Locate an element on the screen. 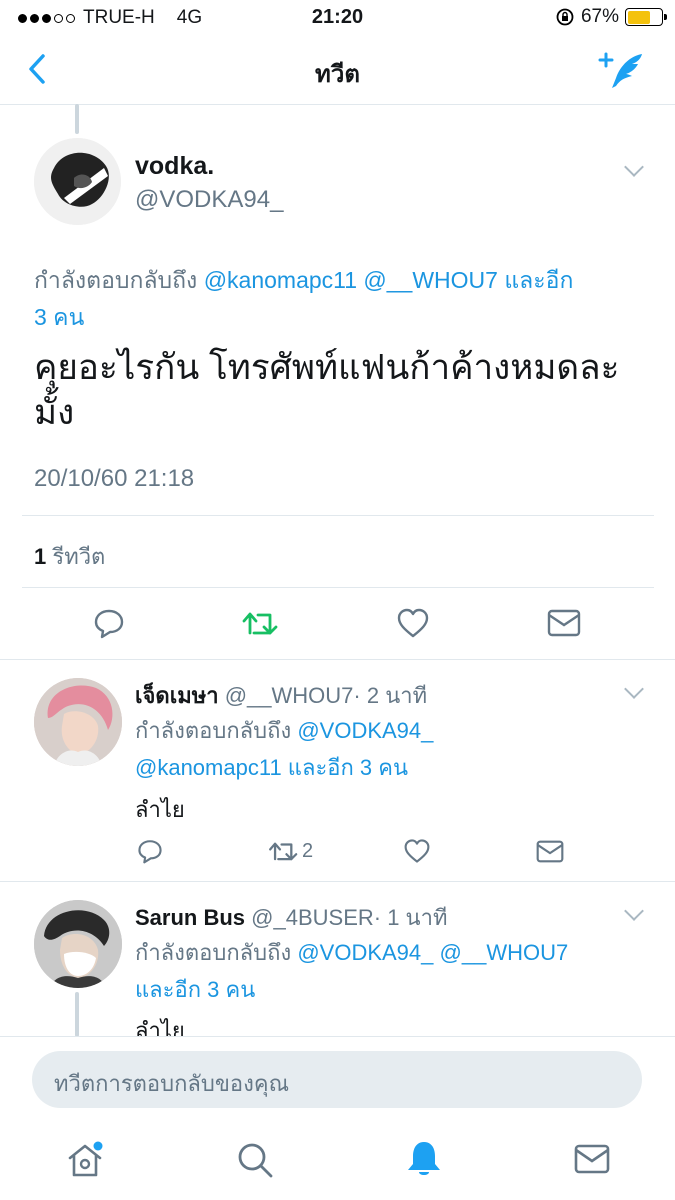 The image size is (675, 1200). reply-input: ทวีตการตอบกลับของคุณ is located at coordinates (337, 1079).